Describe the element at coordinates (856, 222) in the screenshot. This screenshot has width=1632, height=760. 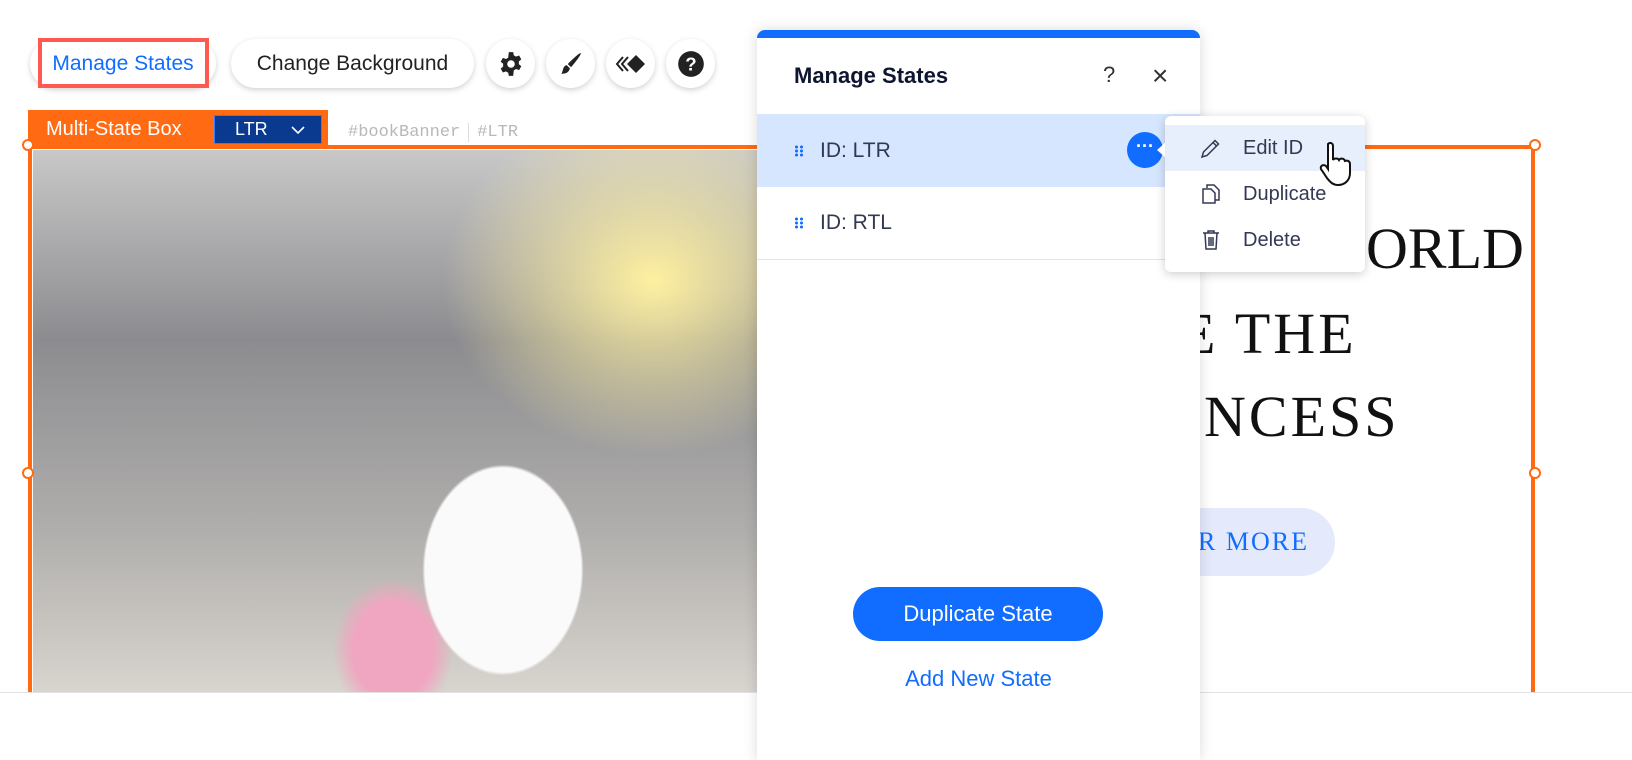
I see `state-label: ID: RTL` at that location.